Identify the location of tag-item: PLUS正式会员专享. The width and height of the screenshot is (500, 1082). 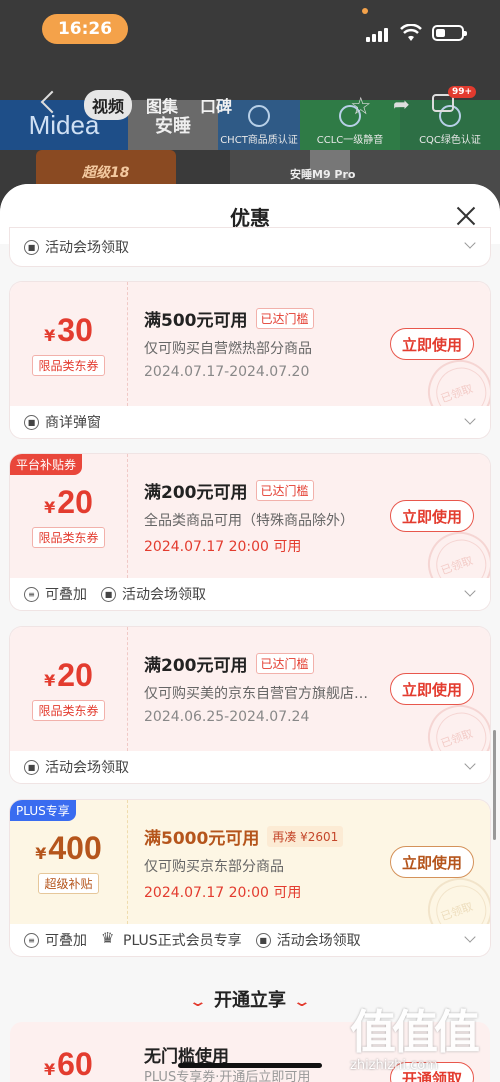
(171, 939).